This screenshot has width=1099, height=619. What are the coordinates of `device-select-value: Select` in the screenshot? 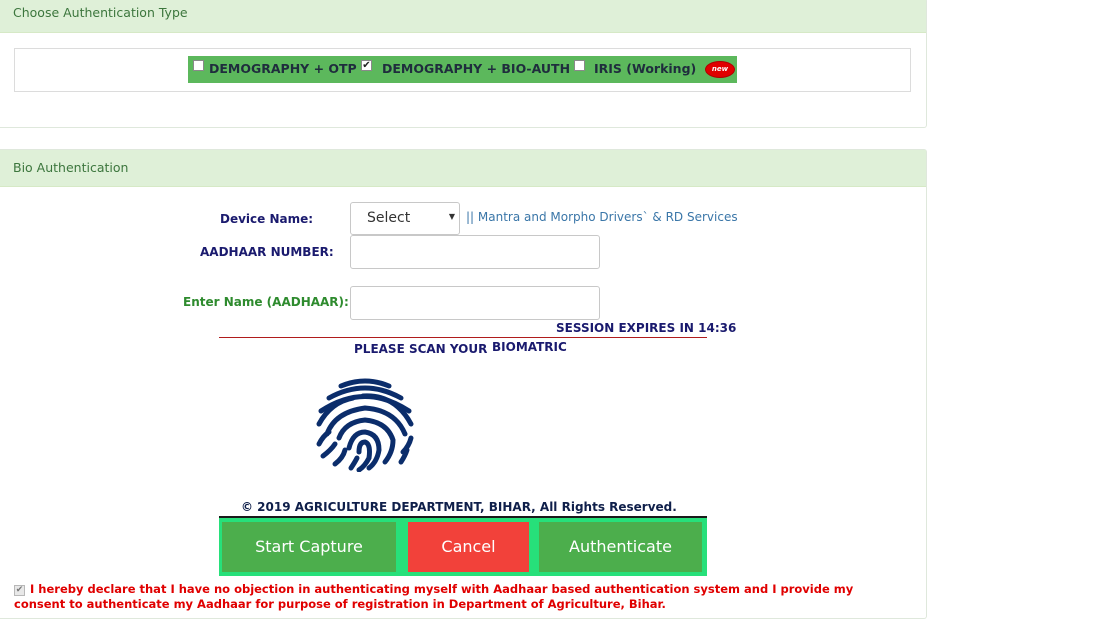 It's located at (389, 218).